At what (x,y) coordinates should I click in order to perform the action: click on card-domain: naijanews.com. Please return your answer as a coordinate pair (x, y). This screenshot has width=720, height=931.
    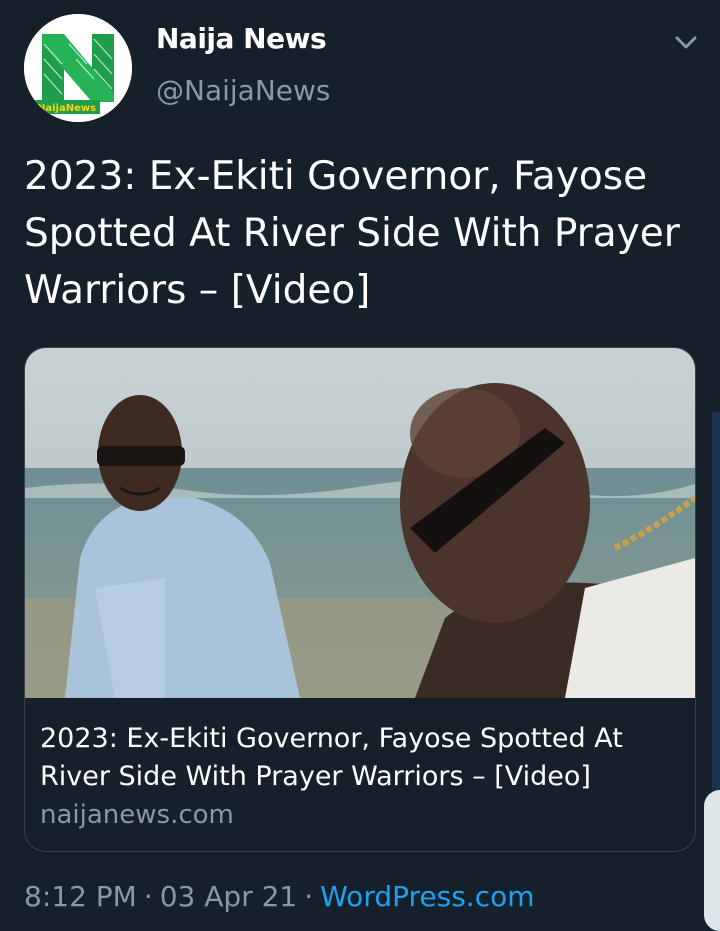
    Looking at the image, I should click on (137, 815).